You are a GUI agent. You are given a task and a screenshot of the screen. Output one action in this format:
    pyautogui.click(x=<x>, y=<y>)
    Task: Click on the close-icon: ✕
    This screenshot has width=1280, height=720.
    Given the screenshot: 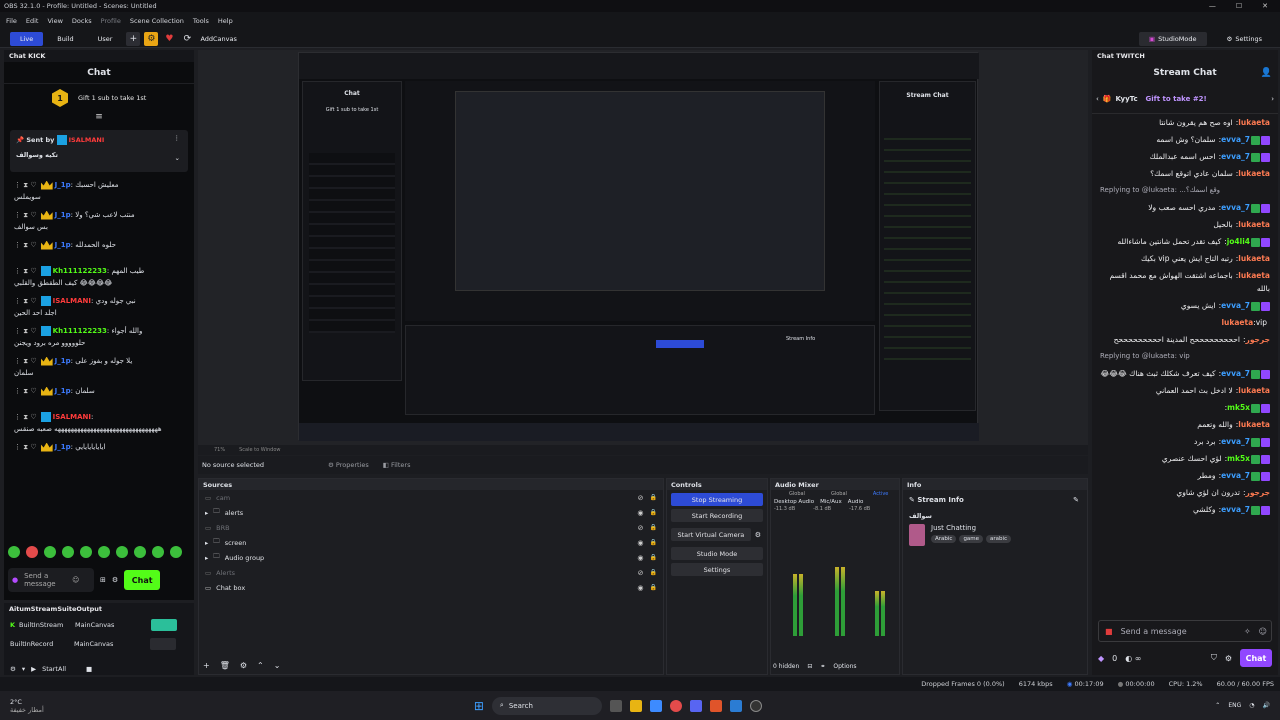 What is the action you would take?
    pyautogui.click(x=1265, y=6)
    